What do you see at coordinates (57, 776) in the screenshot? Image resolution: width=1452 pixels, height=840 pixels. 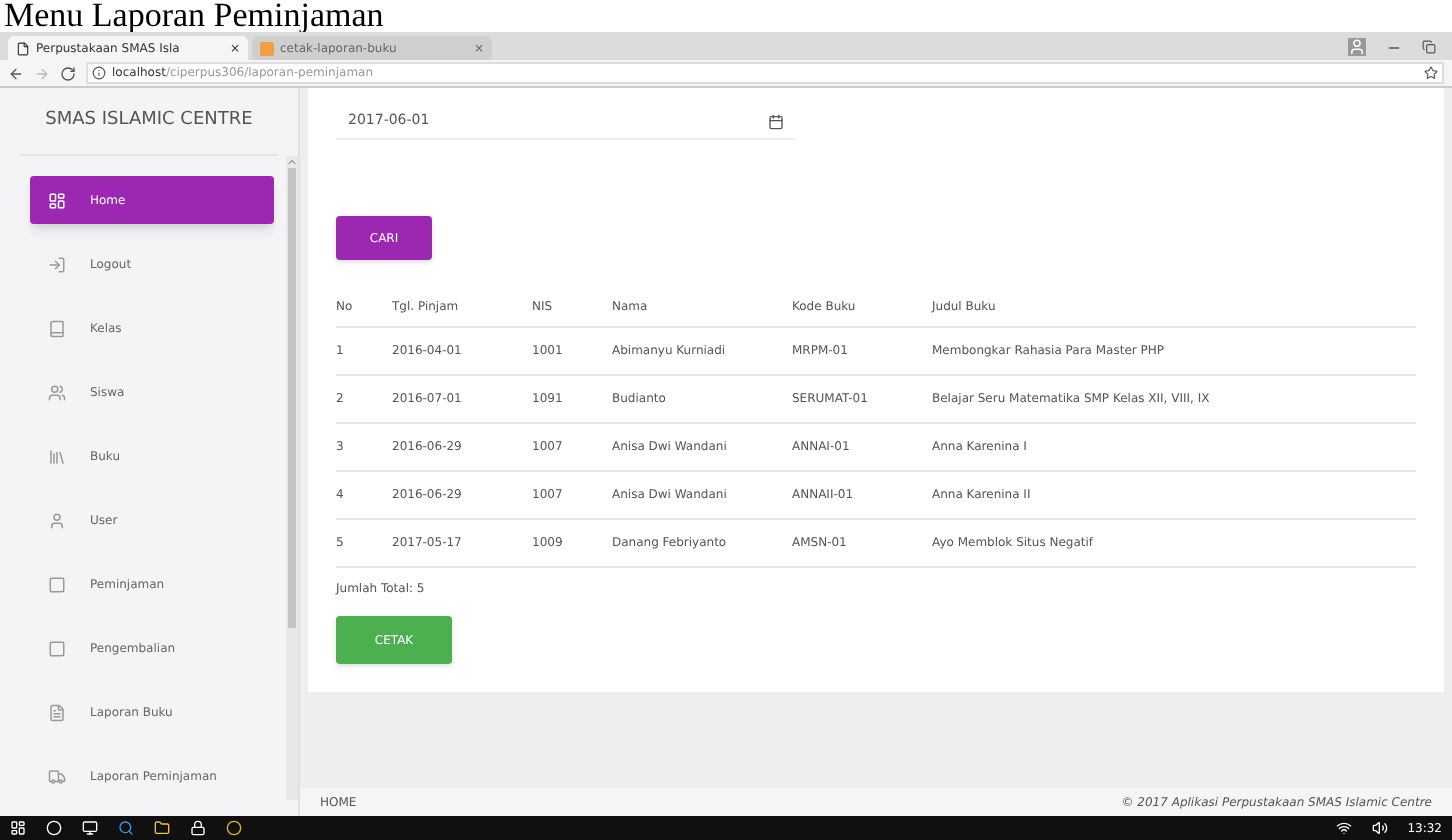 I see `truck-icon` at bounding box center [57, 776].